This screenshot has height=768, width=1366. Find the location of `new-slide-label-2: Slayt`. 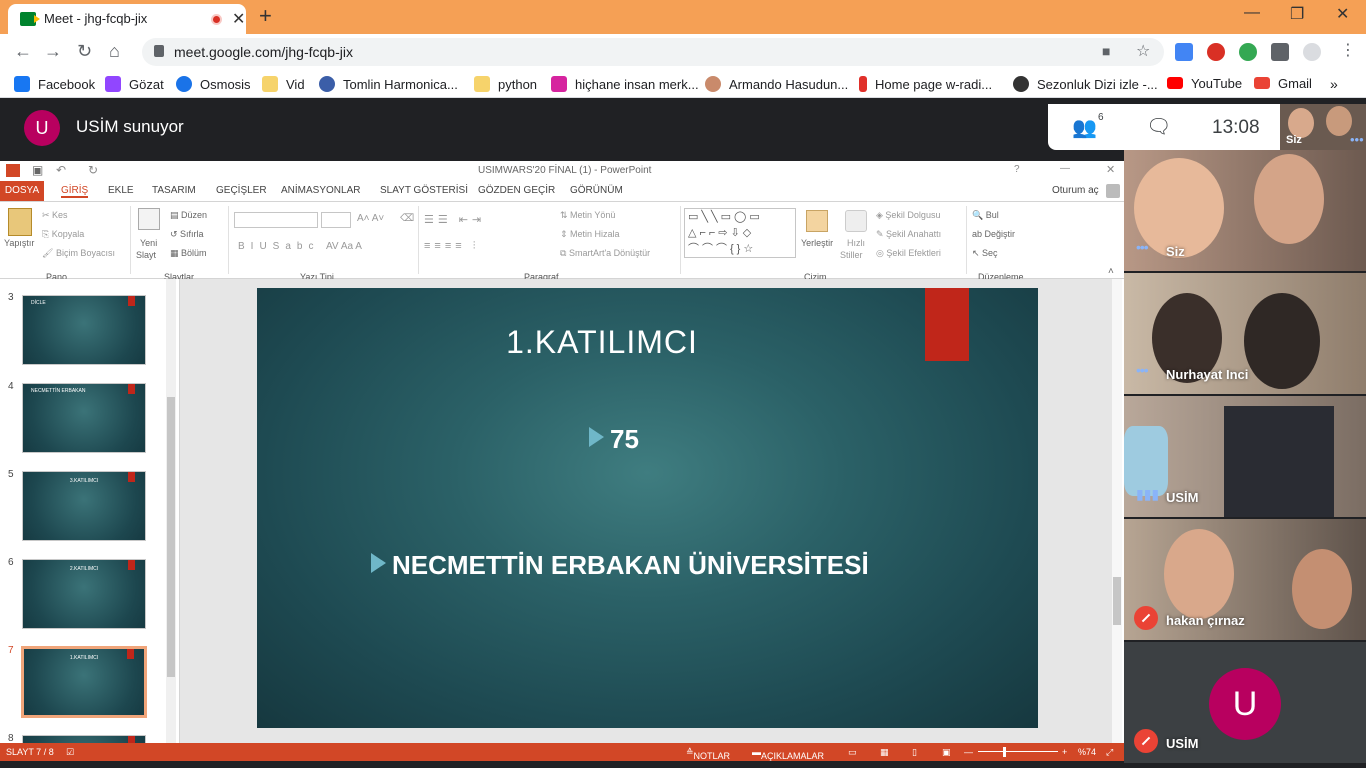

new-slide-label-2: Slayt is located at coordinates (146, 255).